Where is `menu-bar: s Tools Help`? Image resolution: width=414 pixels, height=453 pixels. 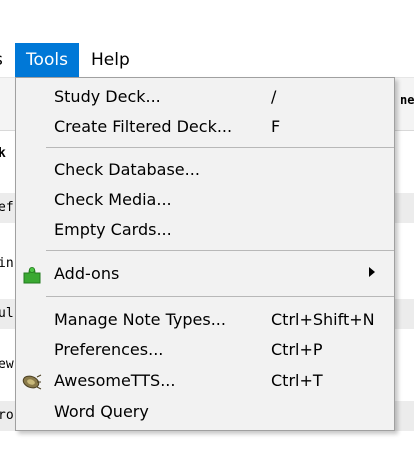
menu-bar: s Tools Help is located at coordinates (207, 60).